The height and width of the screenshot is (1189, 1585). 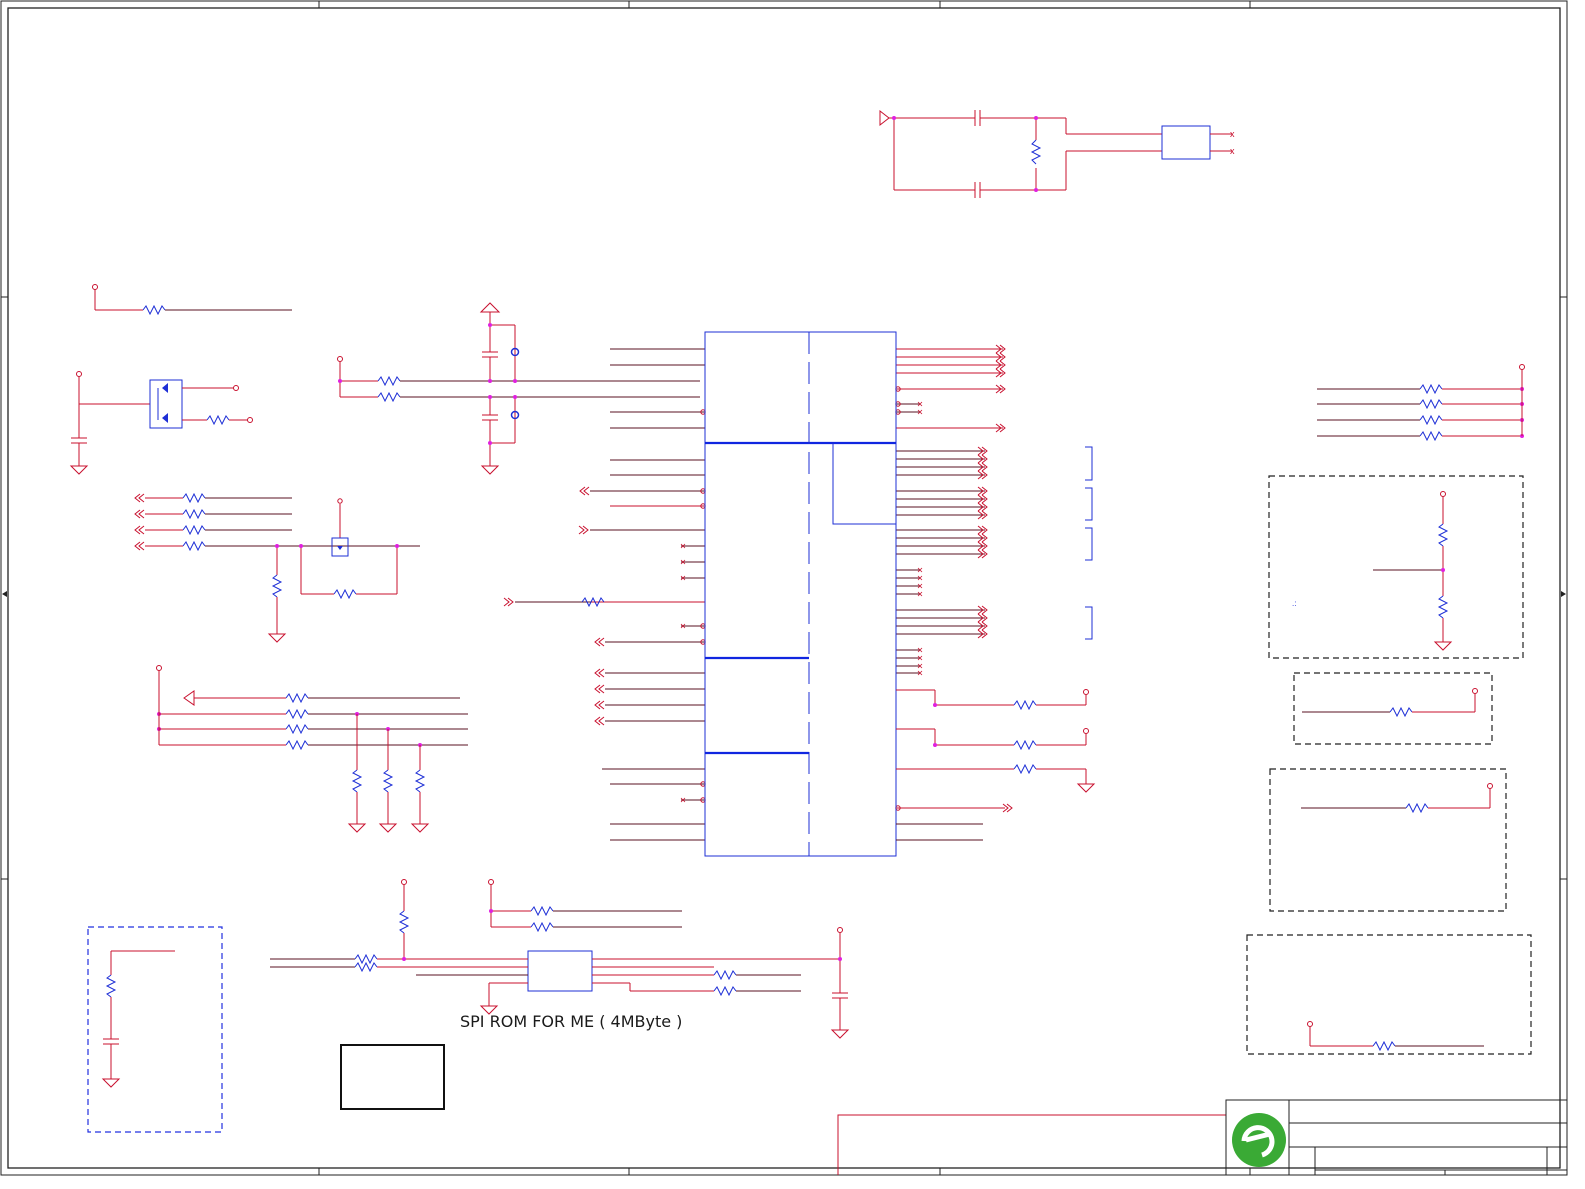 I want to click on dual-diode-circuit, so click(x=161, y=423).